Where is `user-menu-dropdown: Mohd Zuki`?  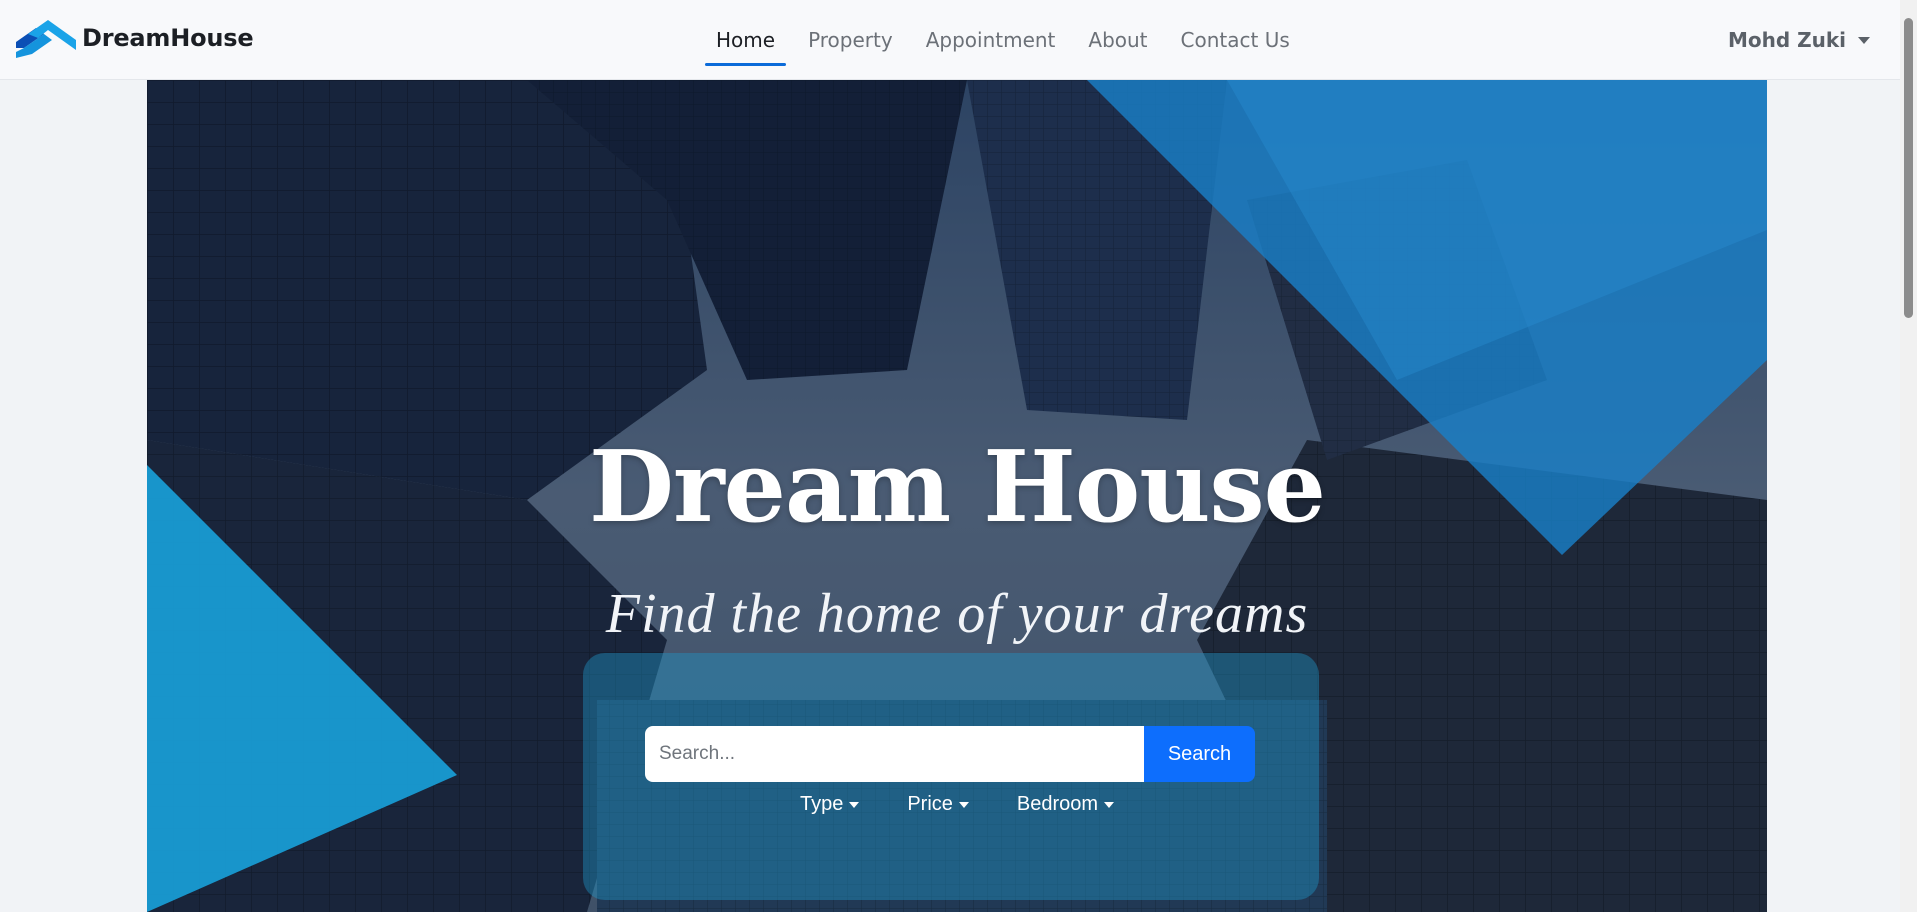
user-menu-dropdown: Mohd Zuki is located at coordinates (1799, 40).